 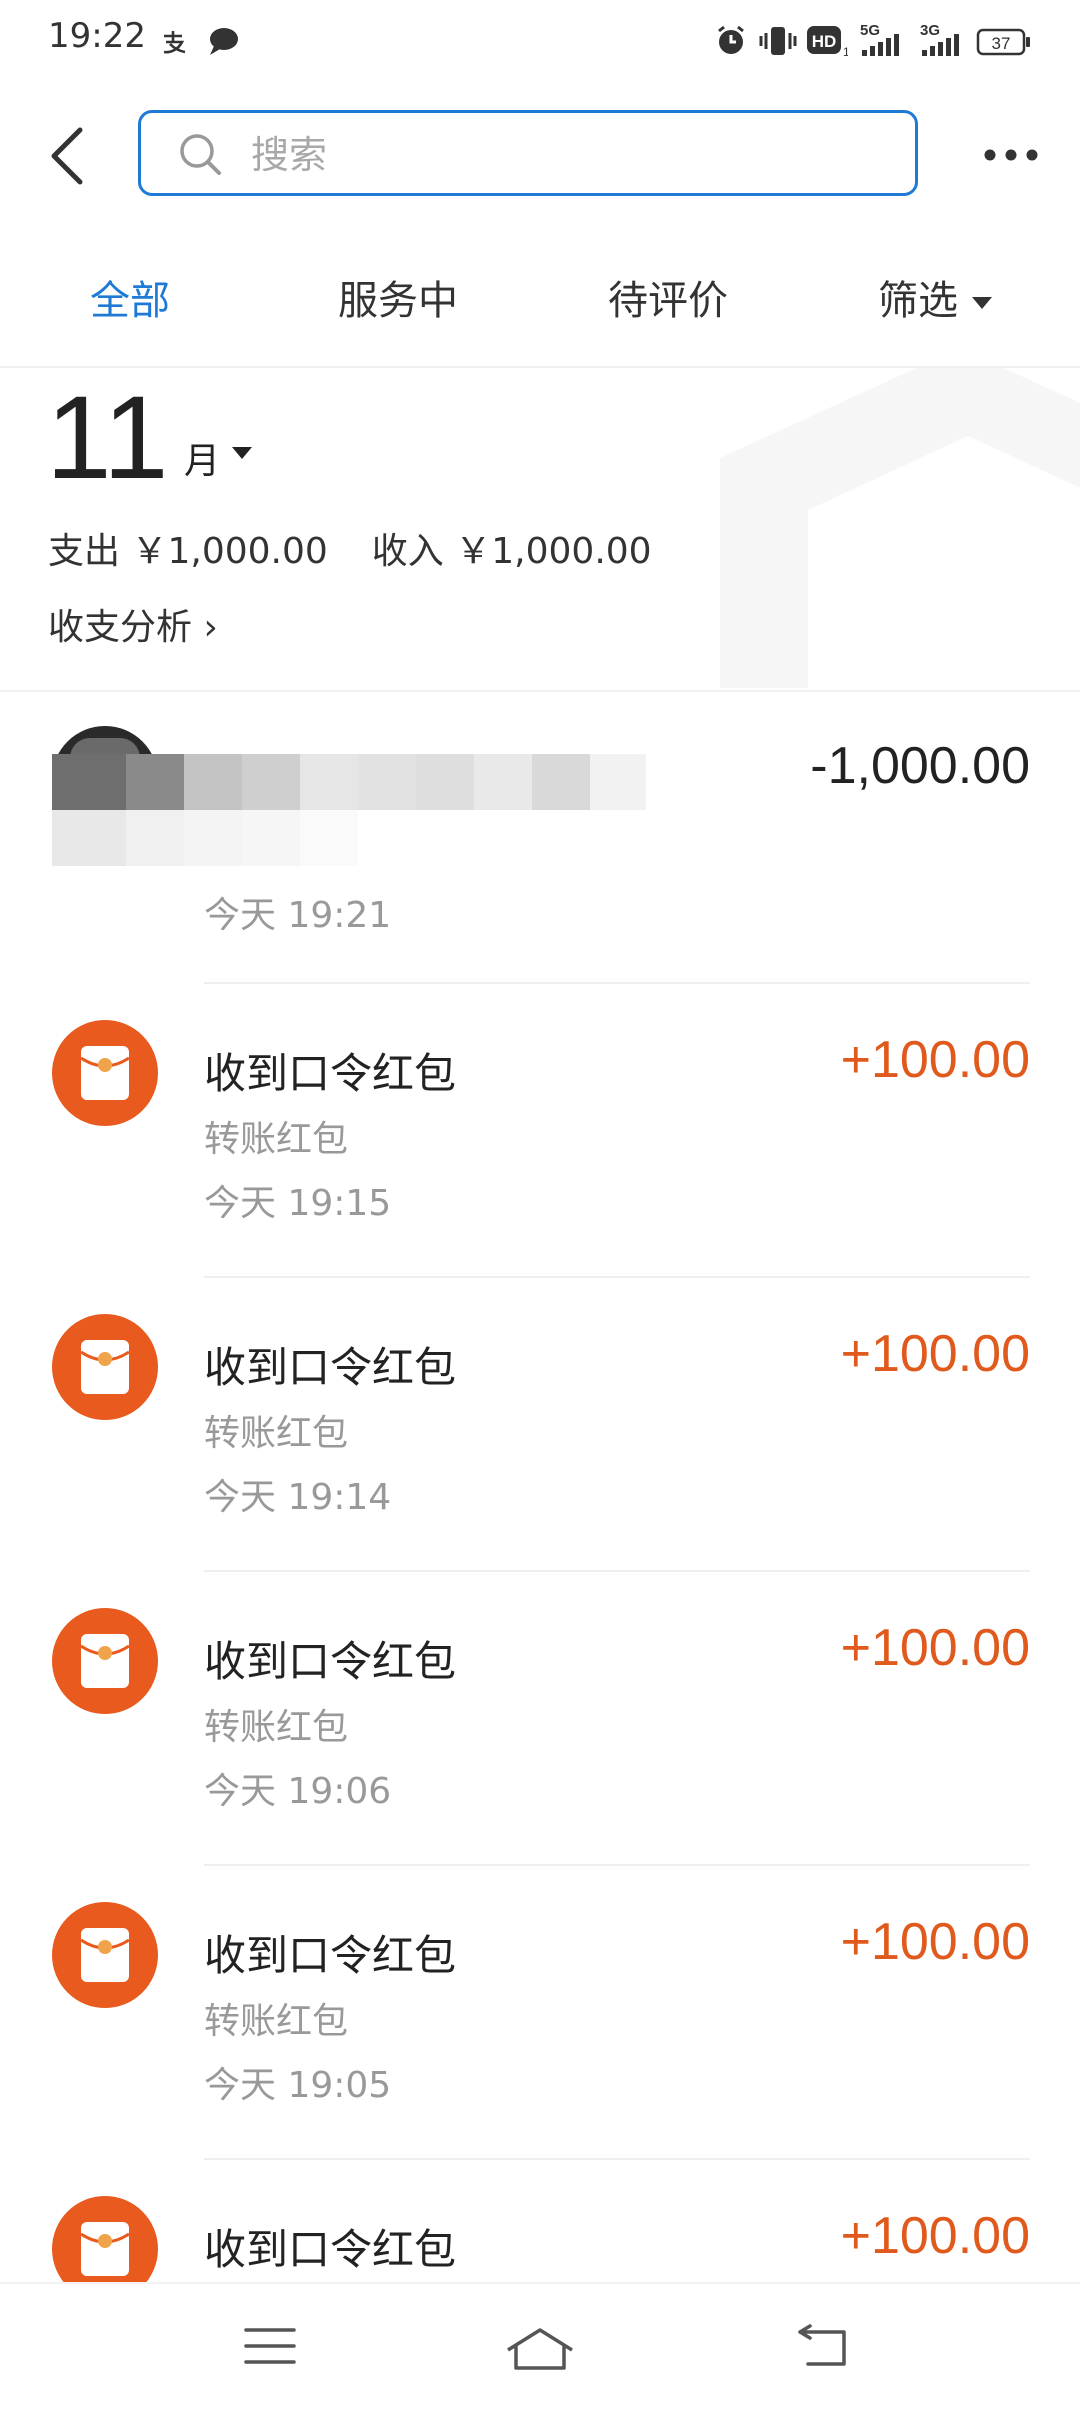 I want to click on transaction-row: 收到口令红包 转账红包 今天 19:06 +100.00, so click(x=540, y=1723).